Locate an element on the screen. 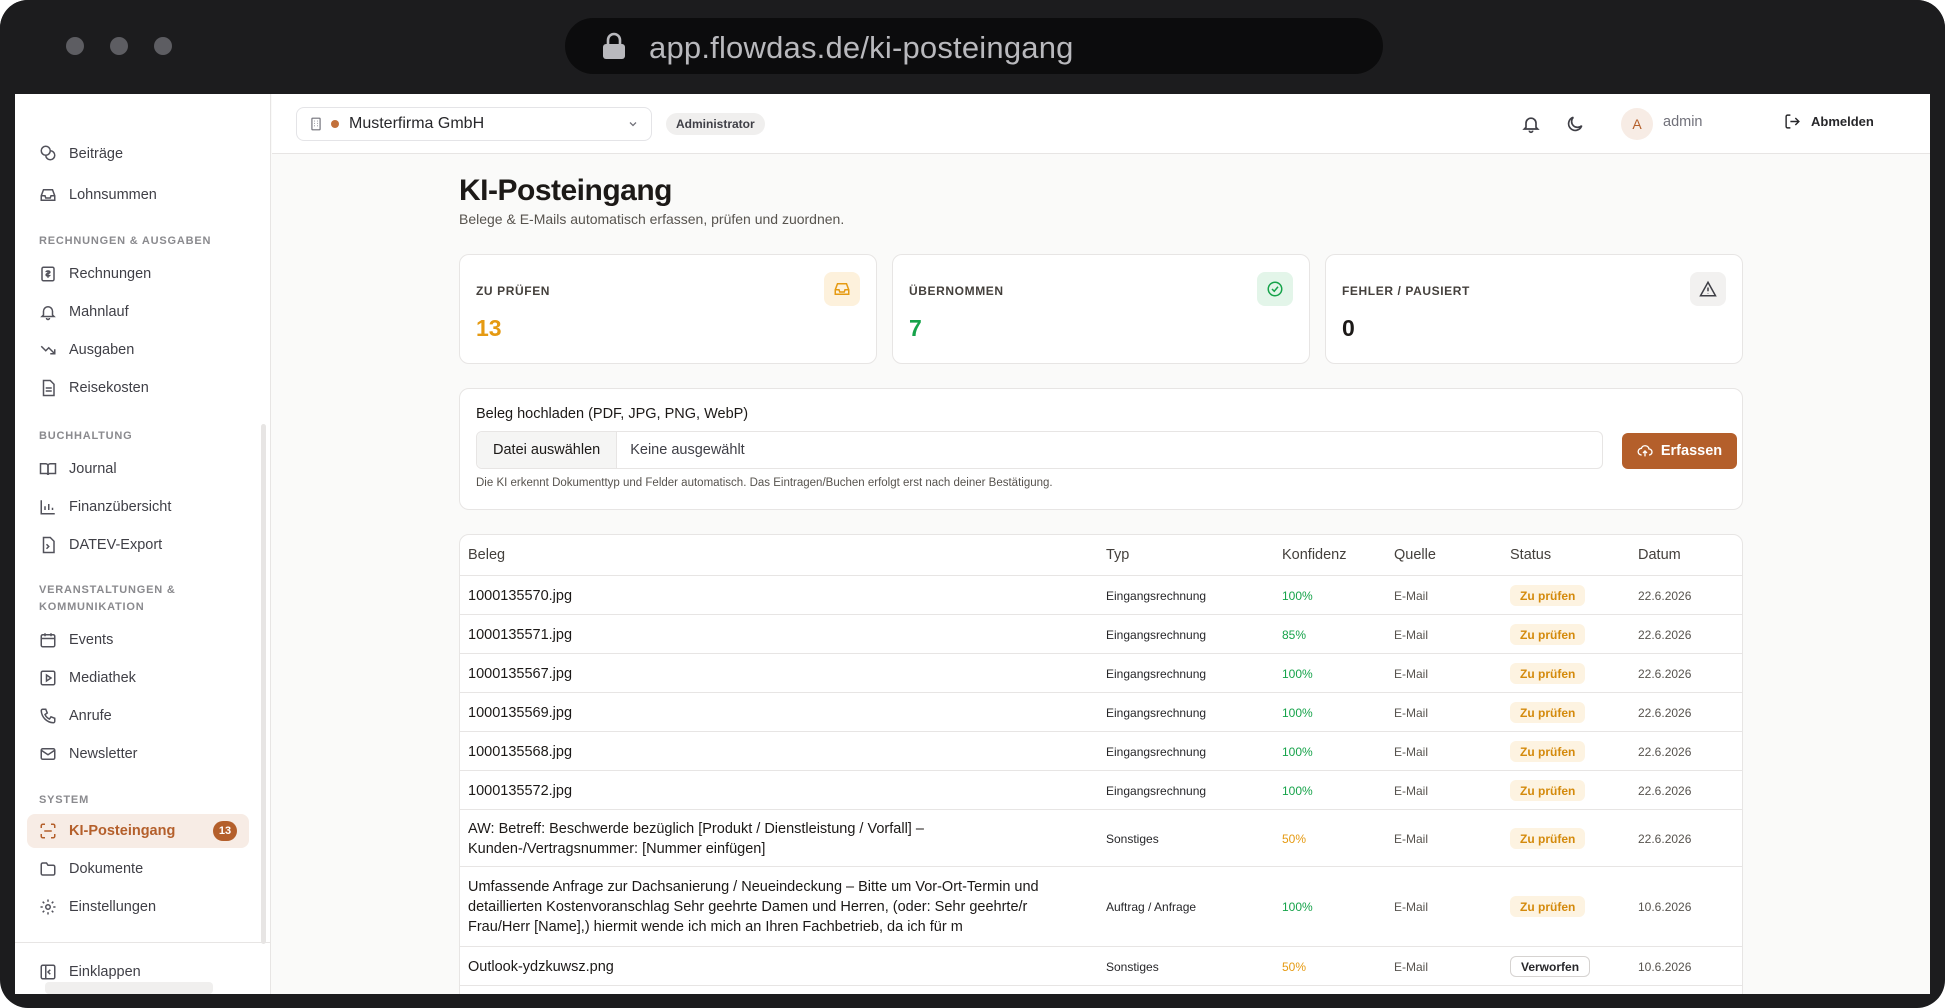 The height and width of the screenshot is (1008, 1945). sidebar-item-label: KI-Posteingang is located at coordinates (122, 831).